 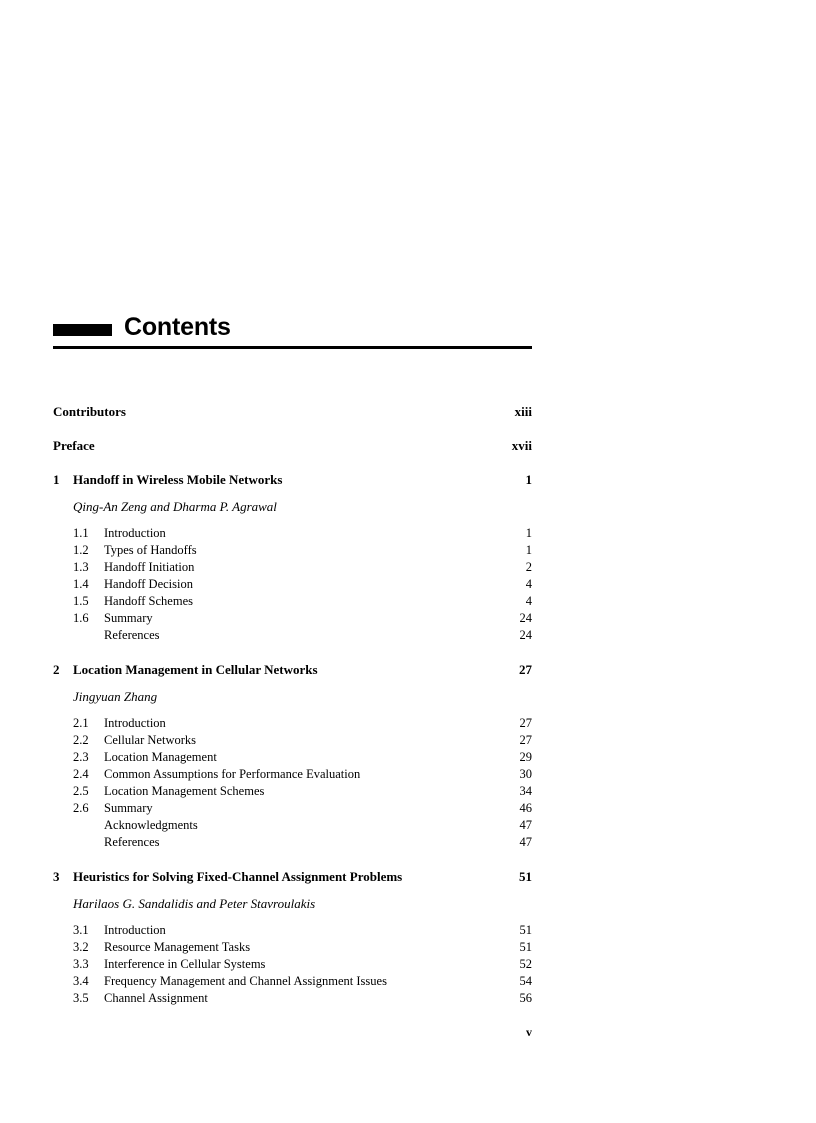 I want to click on chapter-page-number: 27, so click(x=525, y=669).